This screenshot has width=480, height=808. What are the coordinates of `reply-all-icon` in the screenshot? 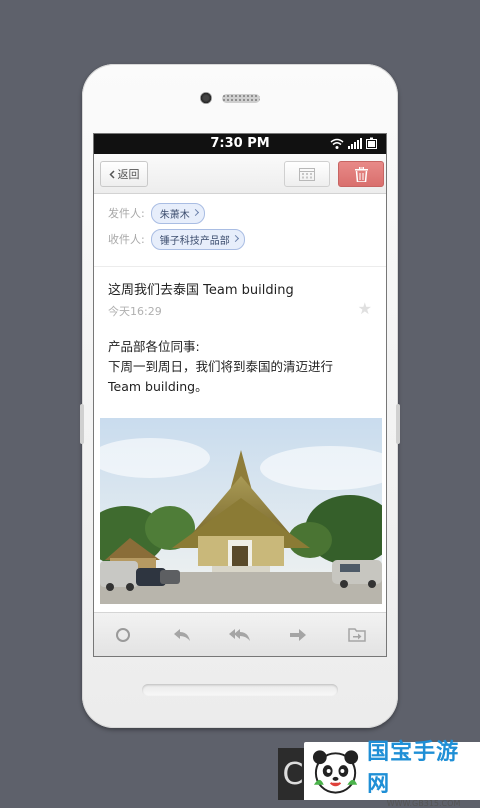 It's located at (239, 634).